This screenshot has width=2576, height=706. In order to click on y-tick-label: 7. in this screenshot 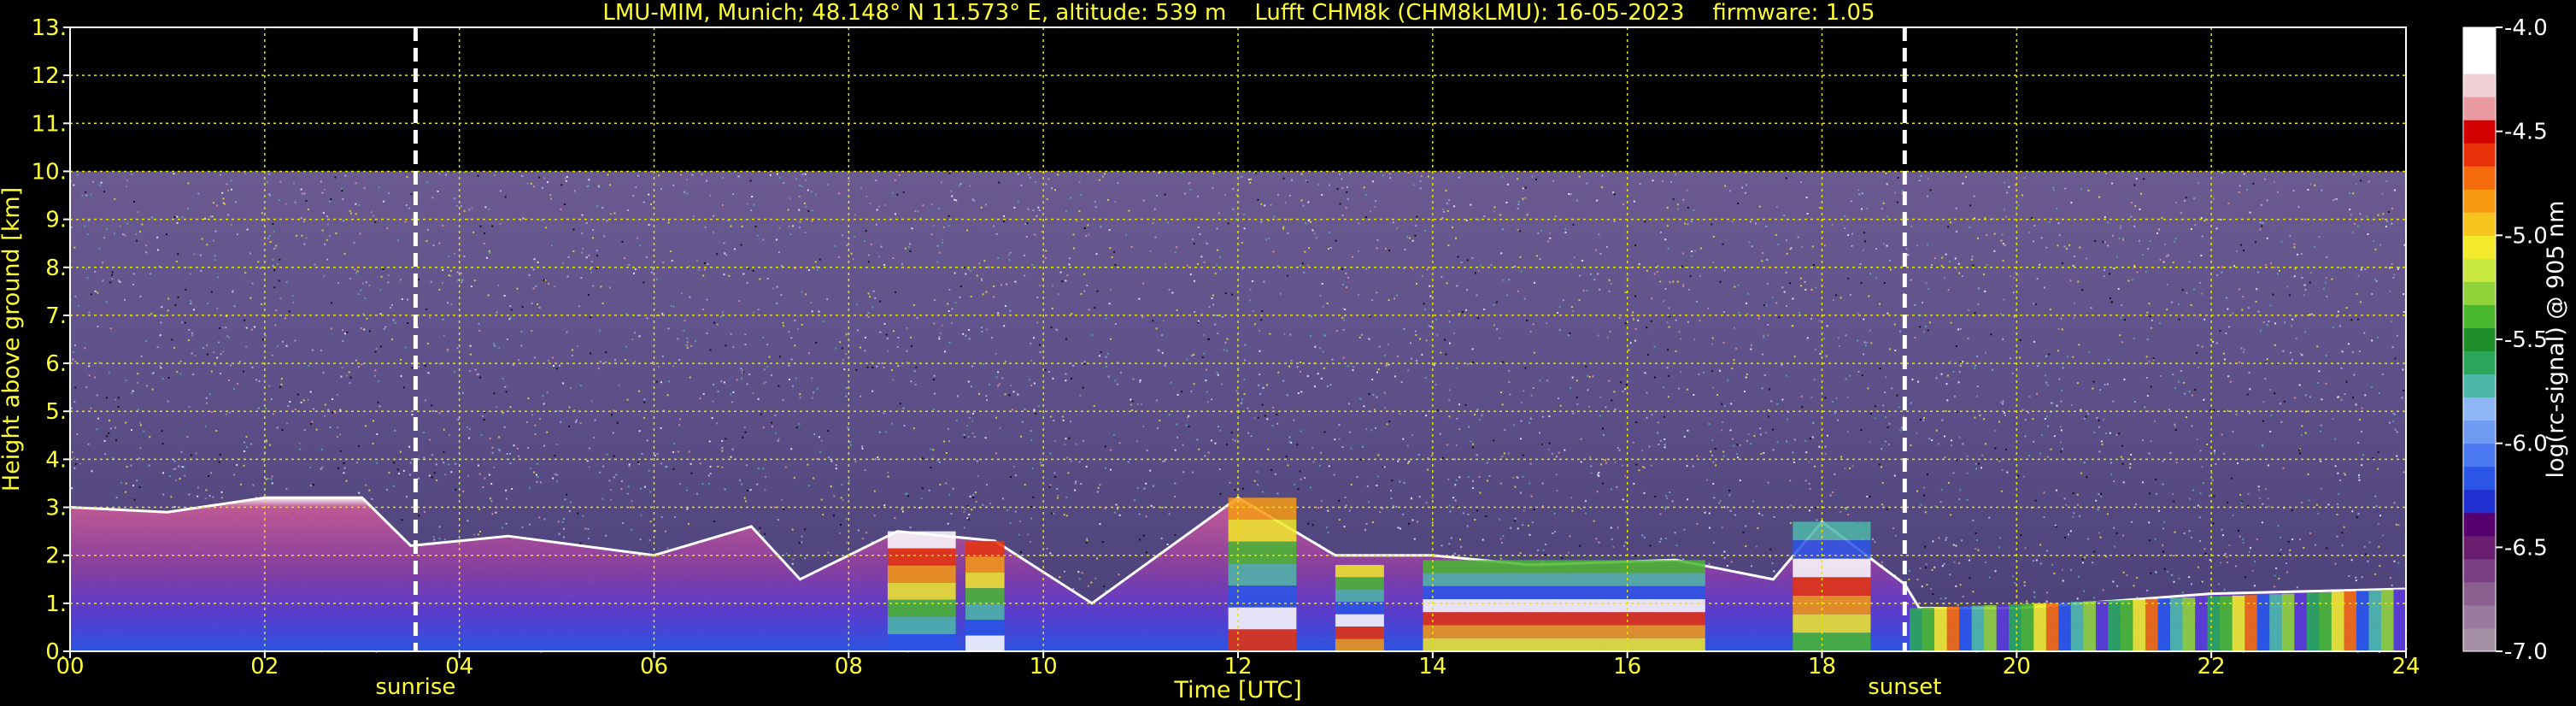, I will do `click(56, 316)`.